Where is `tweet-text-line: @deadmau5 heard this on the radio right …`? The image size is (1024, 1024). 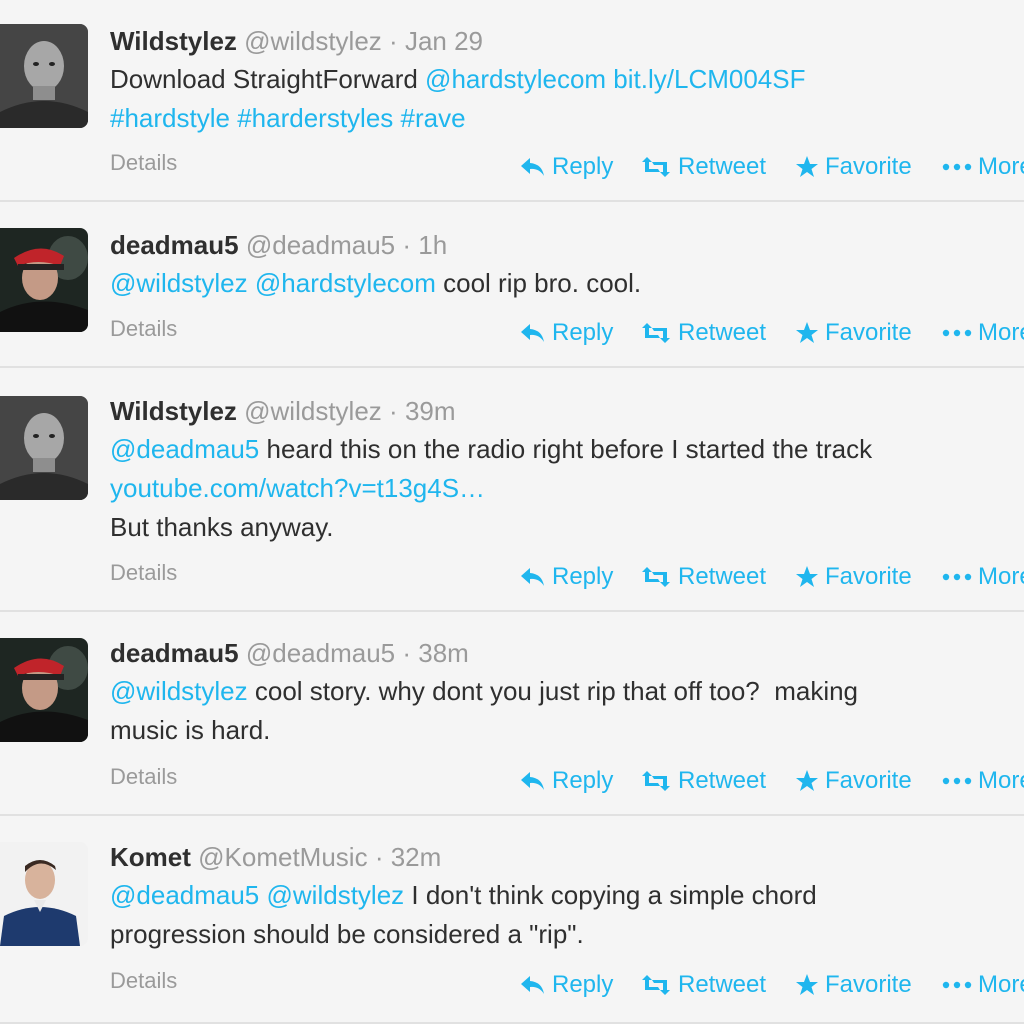
tweet-text-line: @deadmau5 heard this on the radio right … is located at coordinates (563, 449).